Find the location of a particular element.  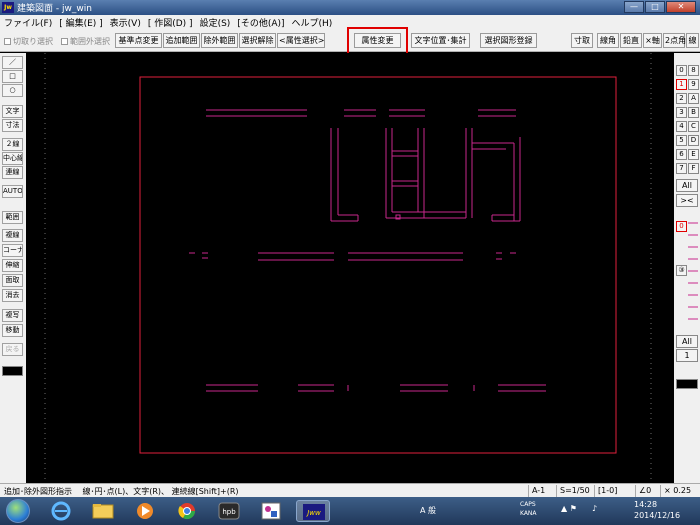

paint-icon is located at coordinates (271, 511).